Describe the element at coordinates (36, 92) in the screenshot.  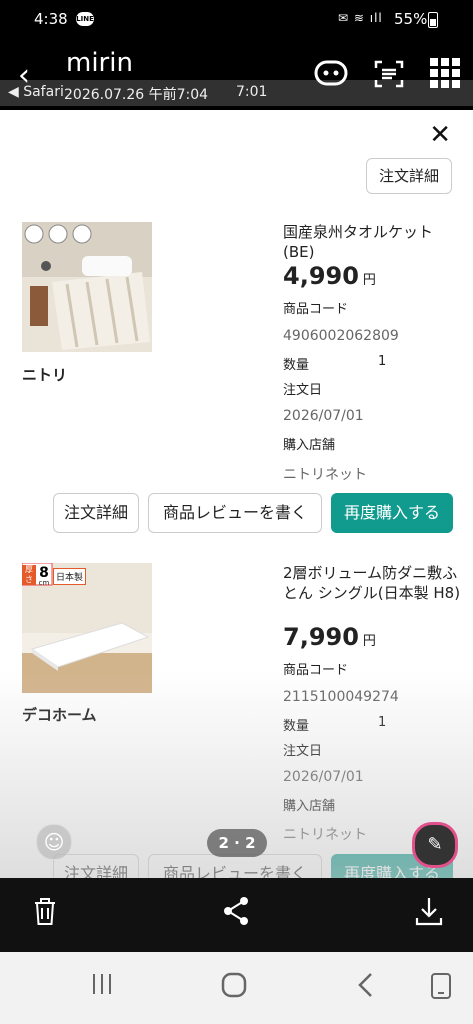
I see `overlay-app-label: ◀ Safari` at that location.